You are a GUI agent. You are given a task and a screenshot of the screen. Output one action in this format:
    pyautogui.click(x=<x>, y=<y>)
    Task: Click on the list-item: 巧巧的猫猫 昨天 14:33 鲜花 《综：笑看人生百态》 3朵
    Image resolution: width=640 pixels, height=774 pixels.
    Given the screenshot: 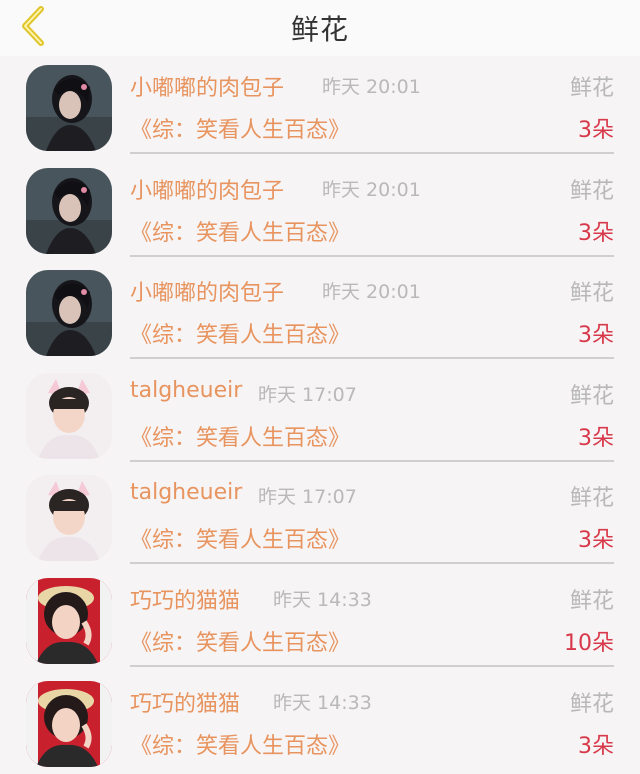 What is the action you would take?
    pyautogui.click(x=320, y=723)
    